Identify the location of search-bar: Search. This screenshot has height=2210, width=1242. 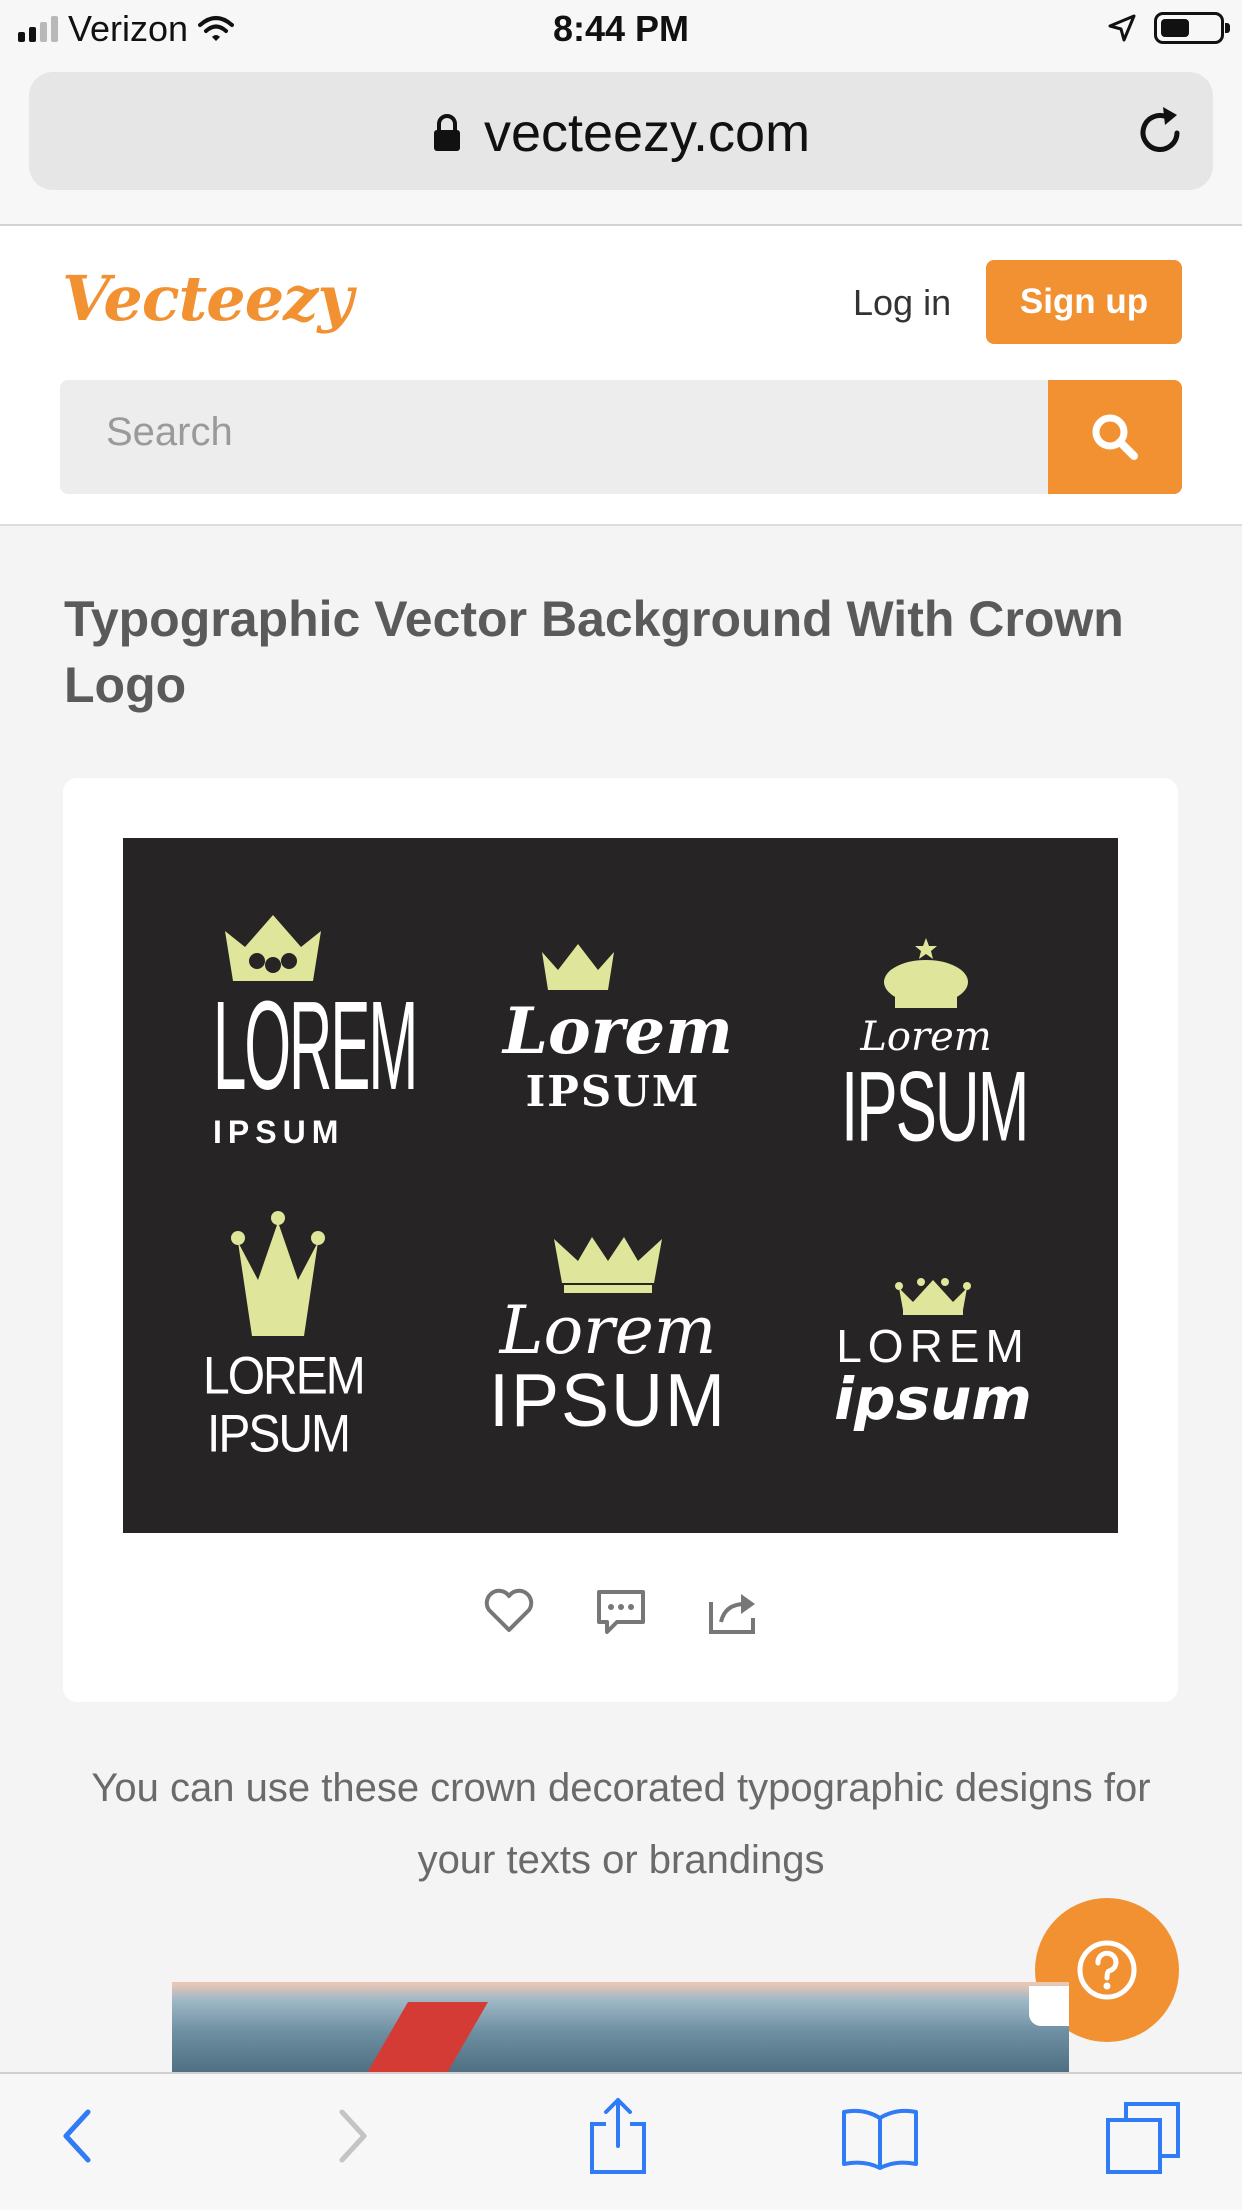
(621, 437).